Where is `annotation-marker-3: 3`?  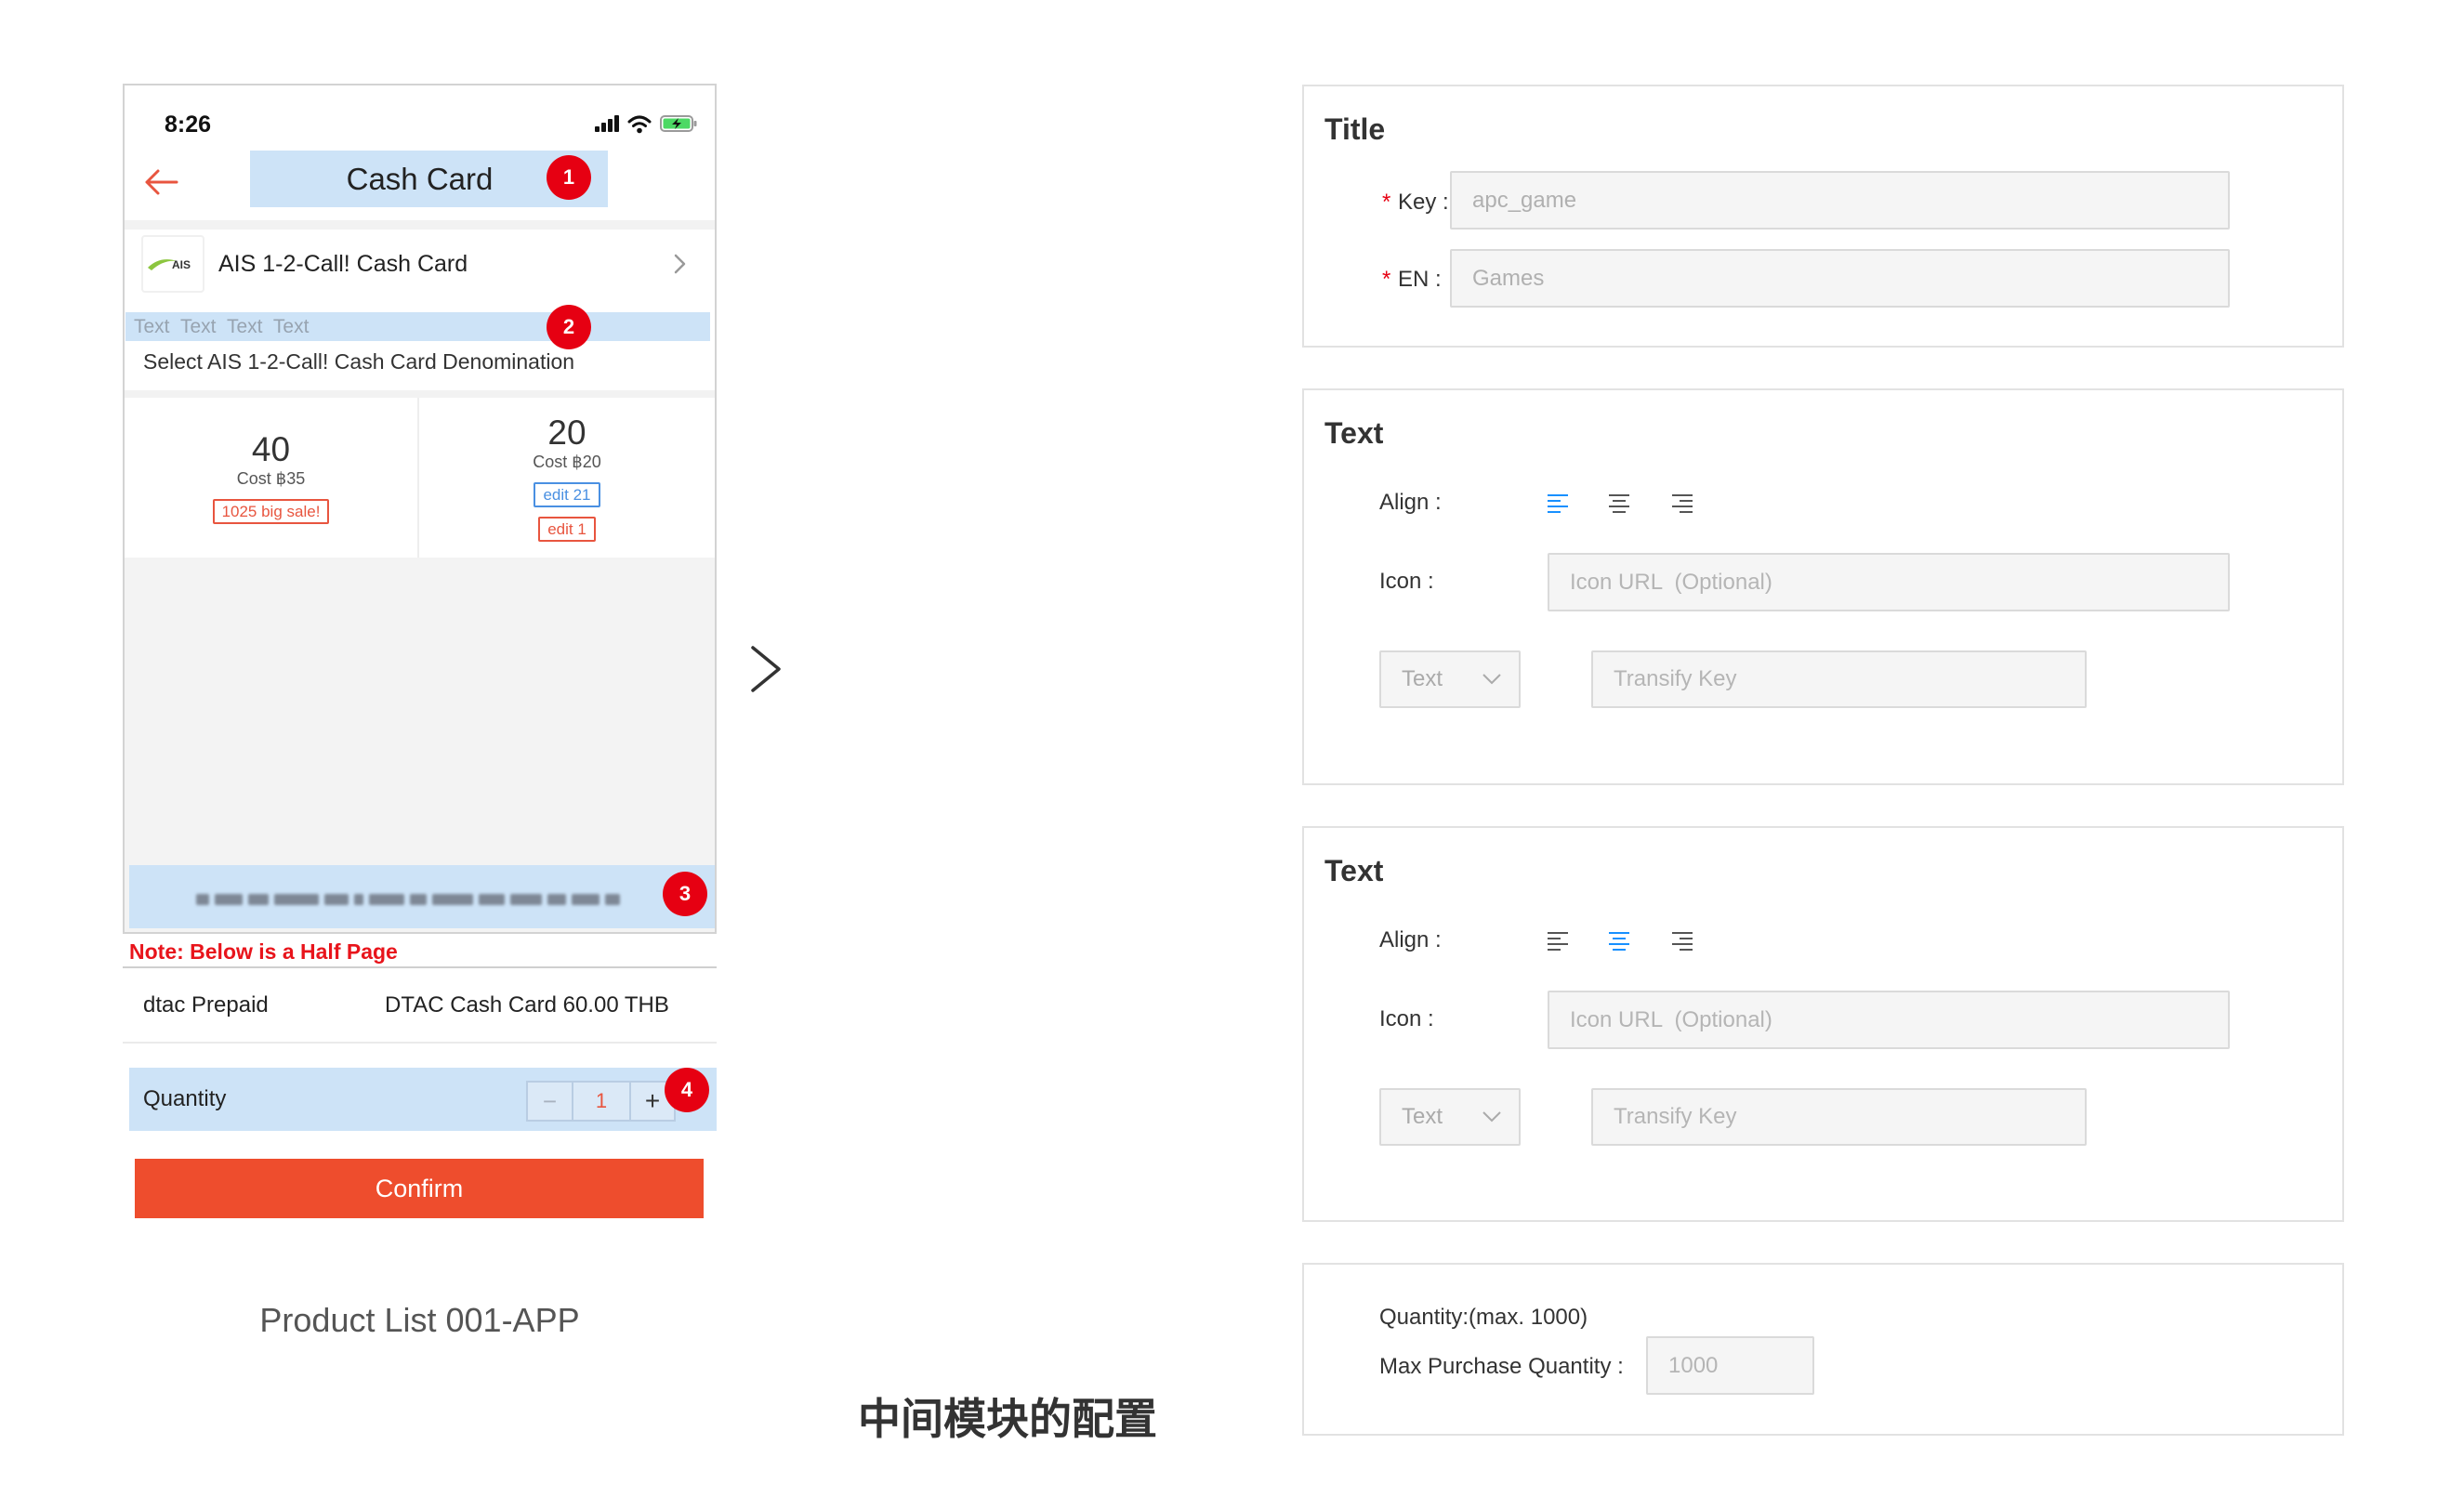 annotation-marker-3: 3 is located at coordinates (685, 894).